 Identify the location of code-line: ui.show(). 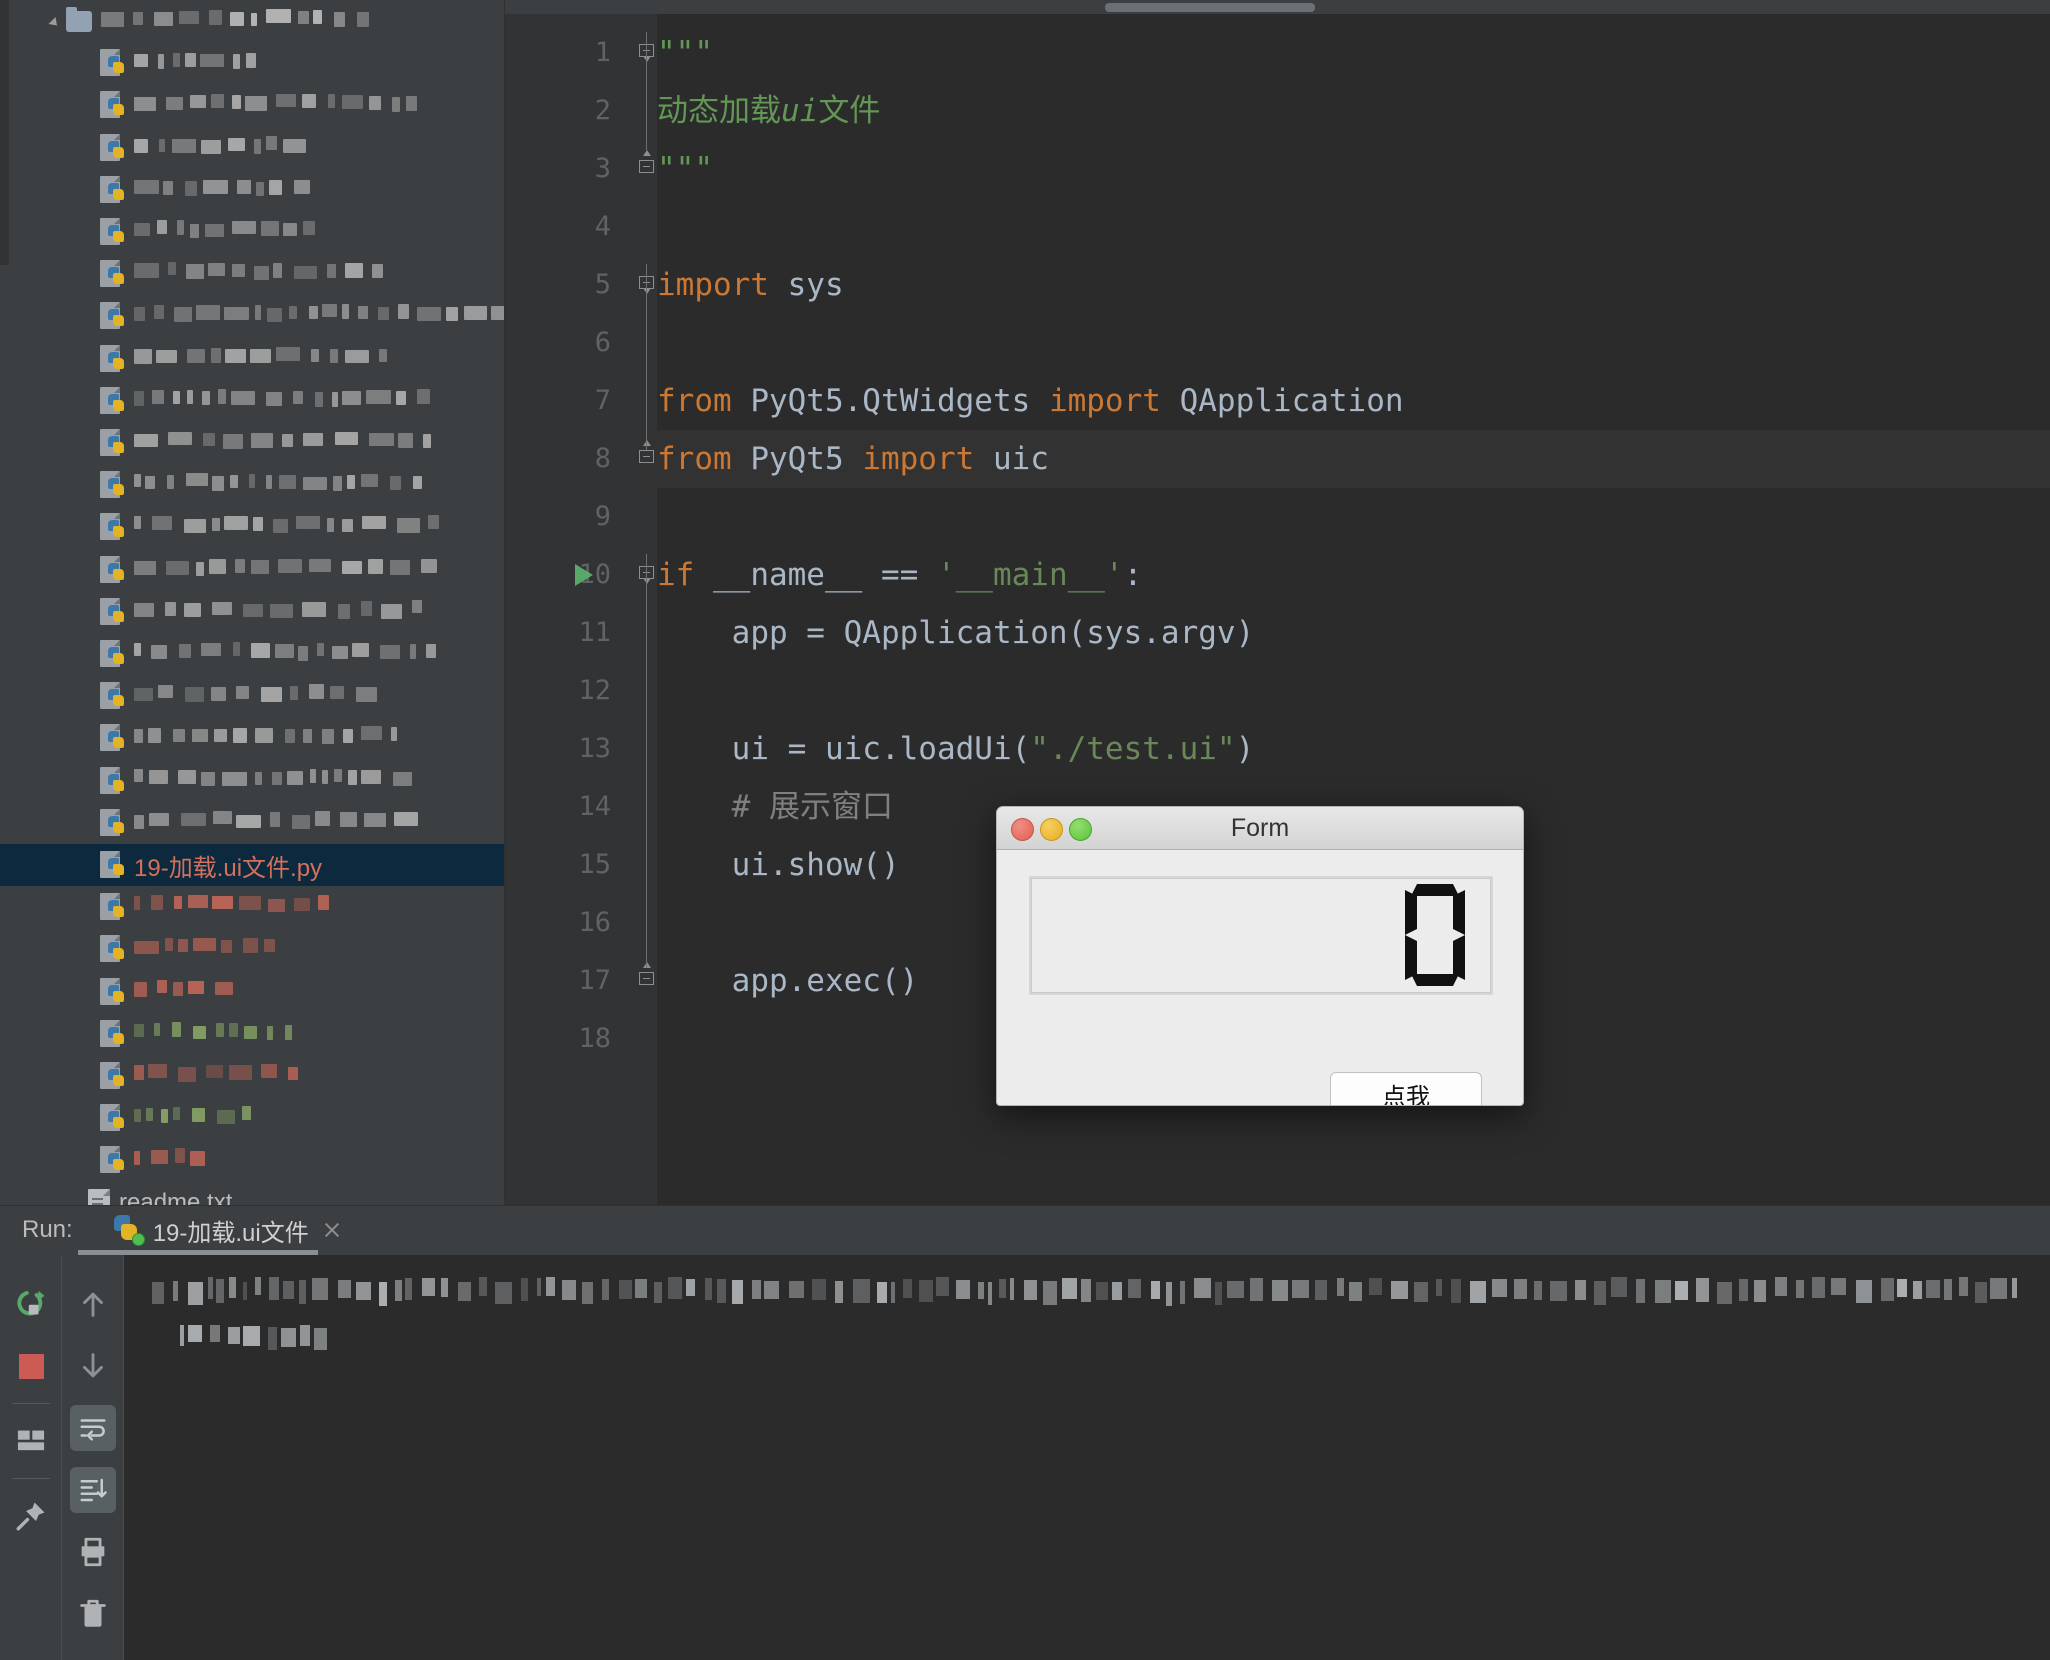
(778, 865).